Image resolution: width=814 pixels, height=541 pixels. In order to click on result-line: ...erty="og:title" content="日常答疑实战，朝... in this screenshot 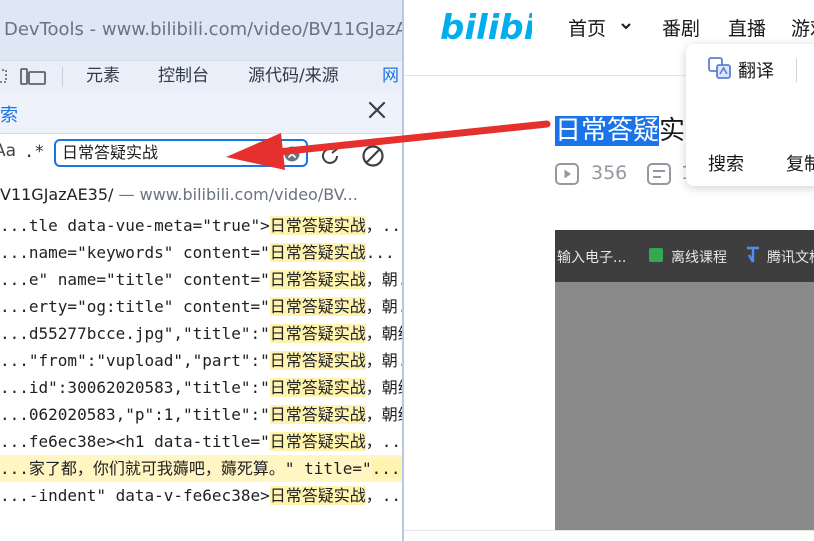, I will do `click(201, 306)`.